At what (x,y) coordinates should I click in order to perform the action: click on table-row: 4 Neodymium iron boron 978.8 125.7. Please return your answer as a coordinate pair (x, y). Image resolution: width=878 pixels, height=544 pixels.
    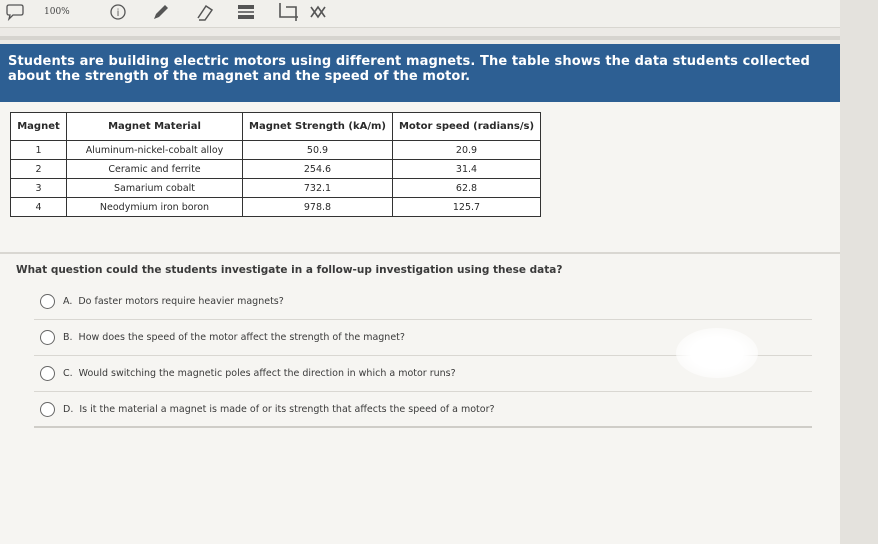
    Looking at the image, I should click on (275, 207).